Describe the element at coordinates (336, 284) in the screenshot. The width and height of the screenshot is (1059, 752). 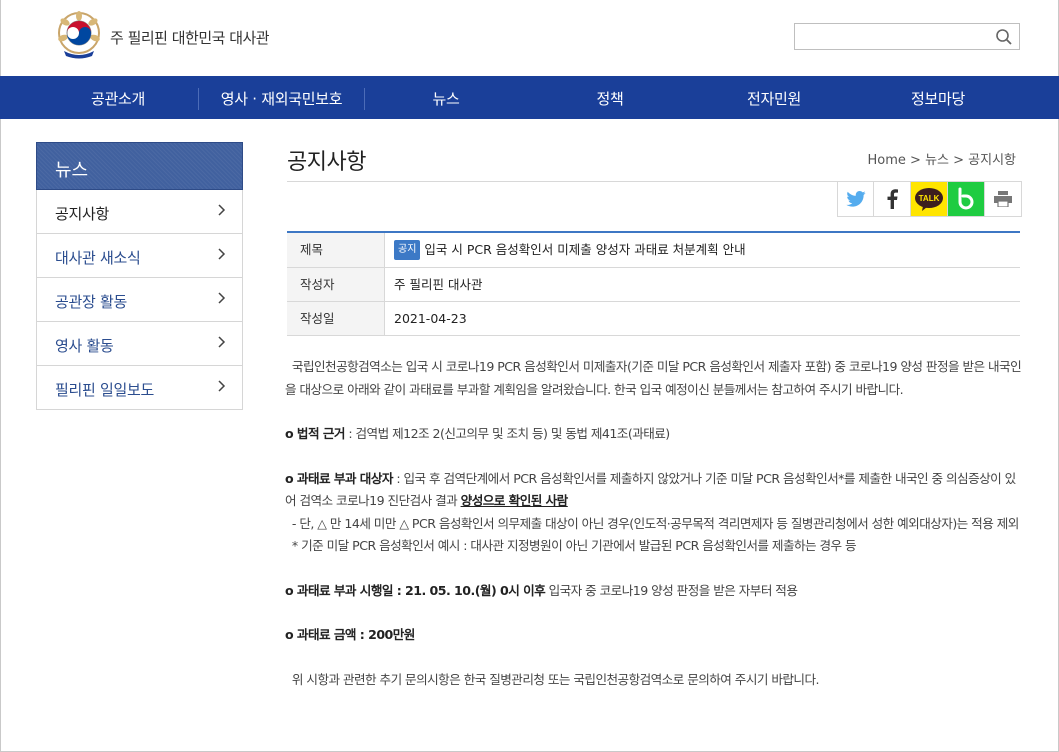
I see `author-label: 작성자` at that location.